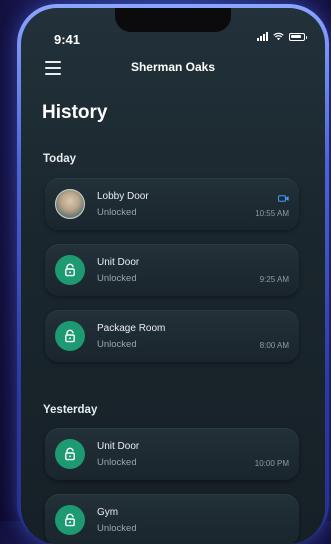 This screenshot has width=331, height=544. What do you see at coordinates (70, 410) in the screenshot?
I see `section-label-yesterday: Yesterday` at bounding box center [70, 410].